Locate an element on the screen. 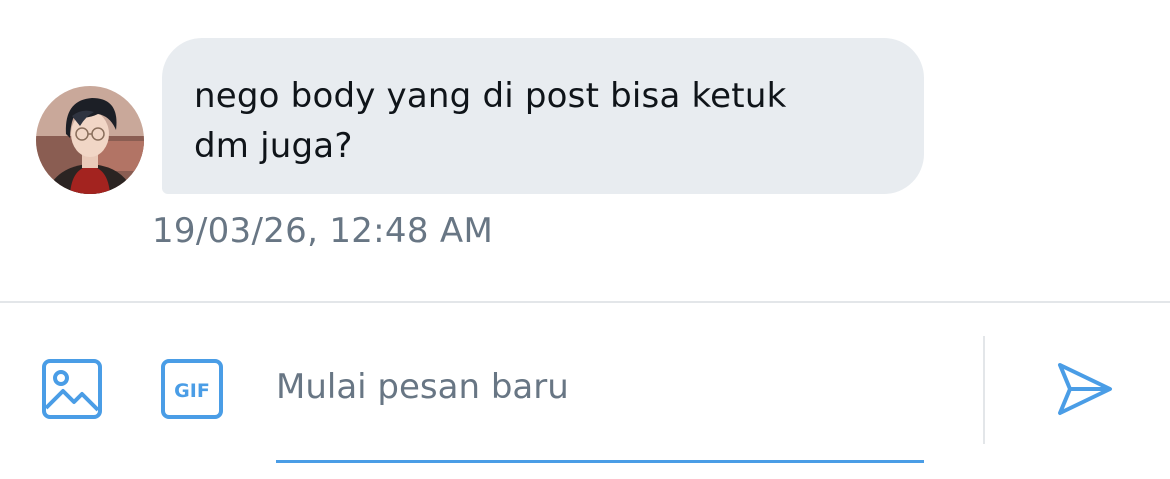 The image size is (1170, 479). sender-avatar is located at coordinates (90, 140).